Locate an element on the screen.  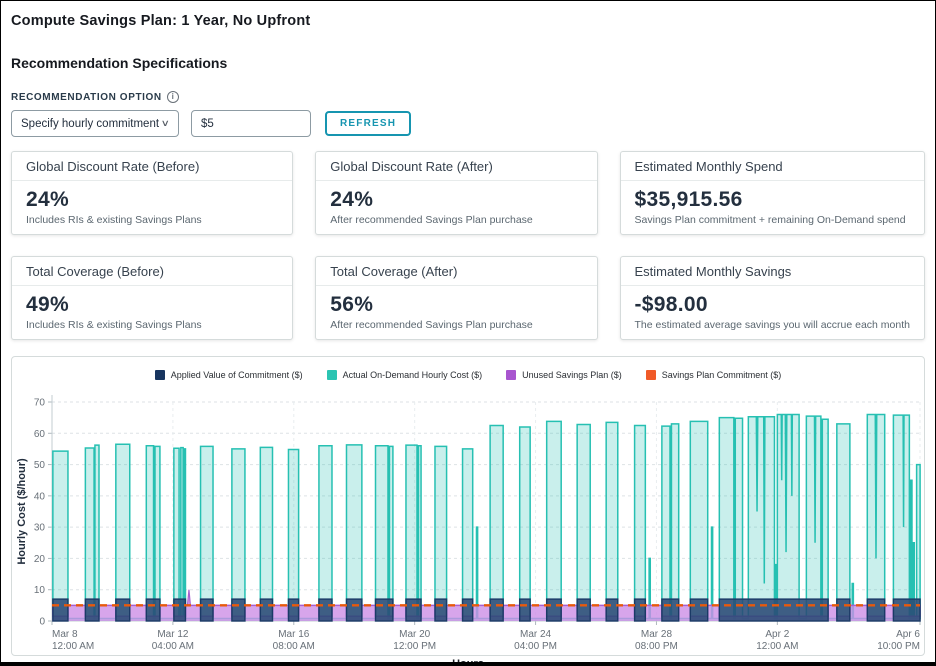
legend-on-demand-cost: Actual On-Demand Hourly Cost ($) is located at coordinates (404, 374).